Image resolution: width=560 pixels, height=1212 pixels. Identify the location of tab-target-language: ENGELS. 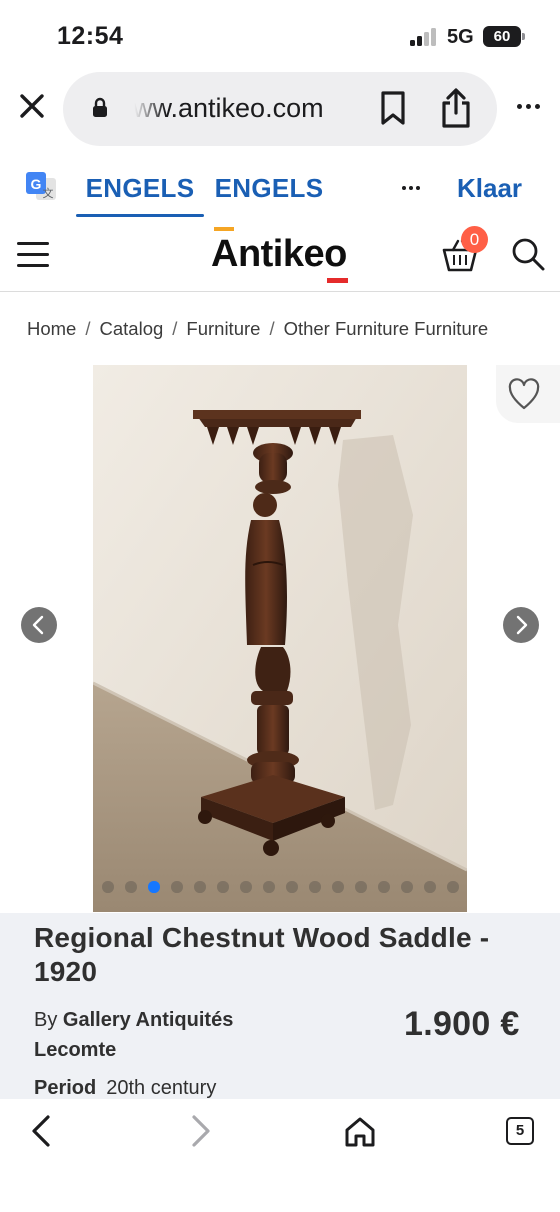
(269, 189).